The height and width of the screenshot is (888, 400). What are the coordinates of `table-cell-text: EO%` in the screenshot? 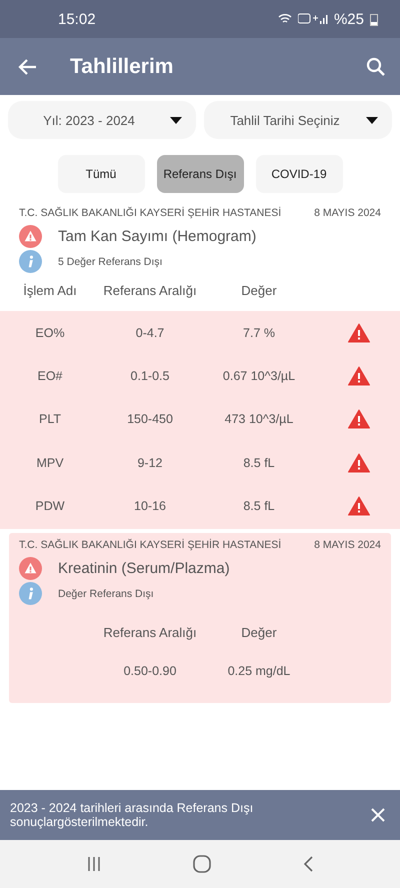 It's located at (50, 333).